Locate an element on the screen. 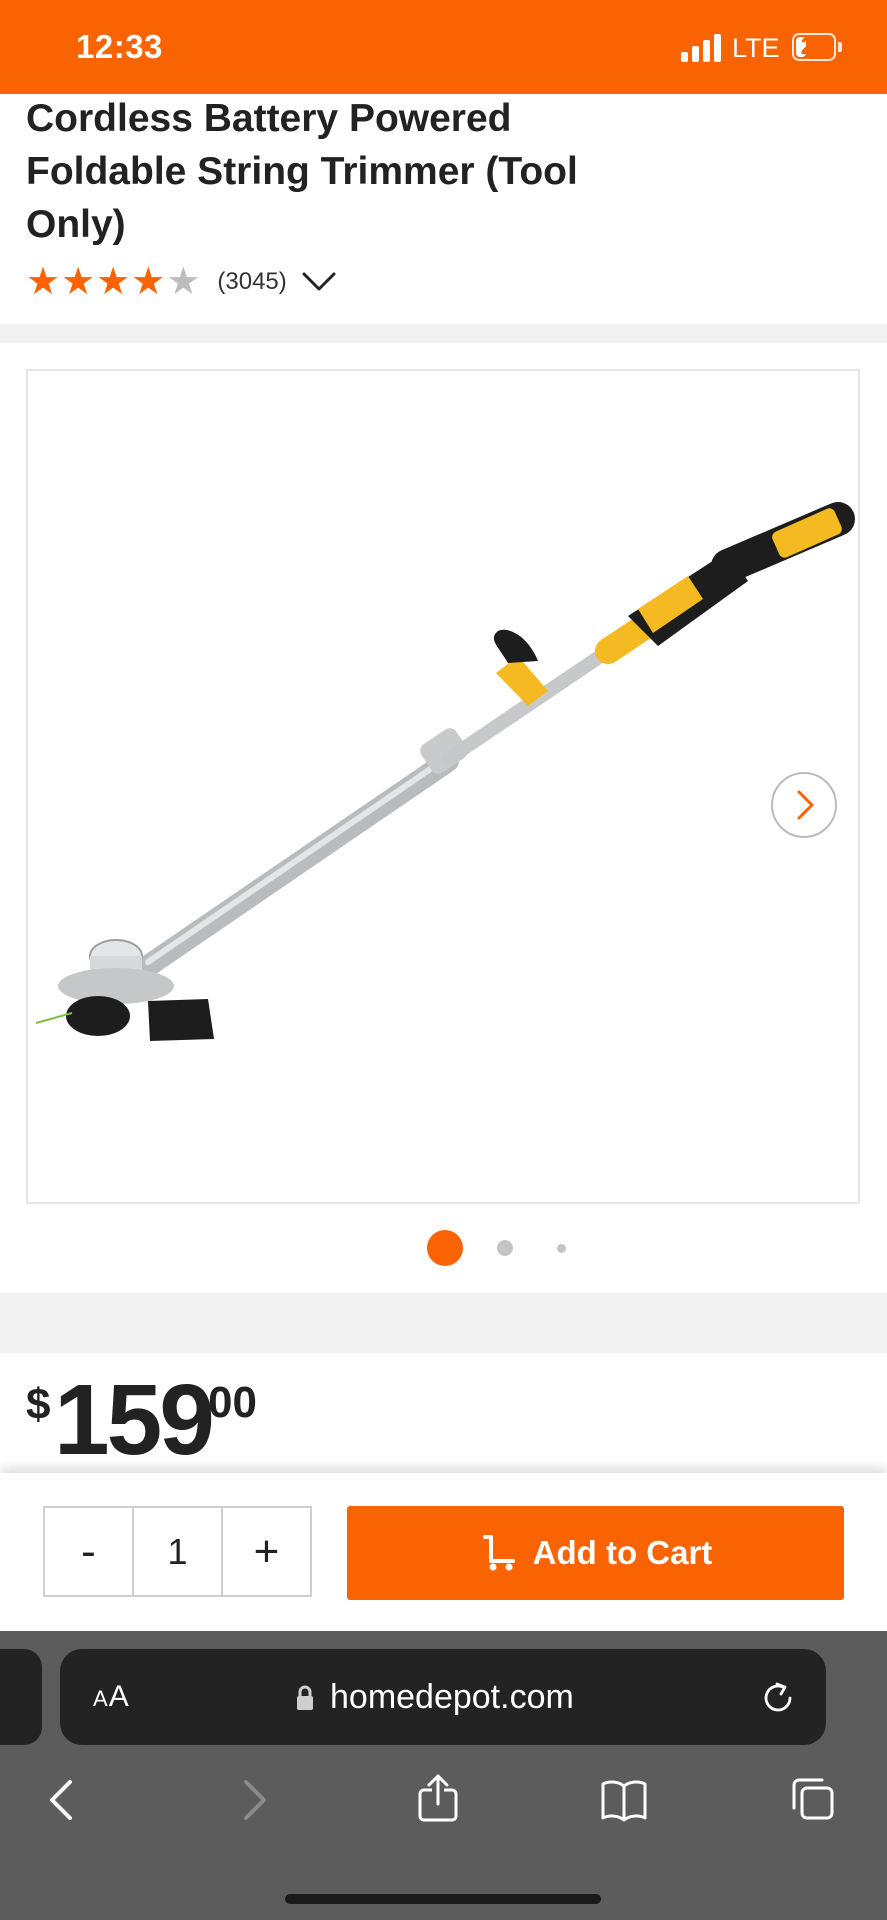  chevron-down-icon is located at coordinates (319, 282).